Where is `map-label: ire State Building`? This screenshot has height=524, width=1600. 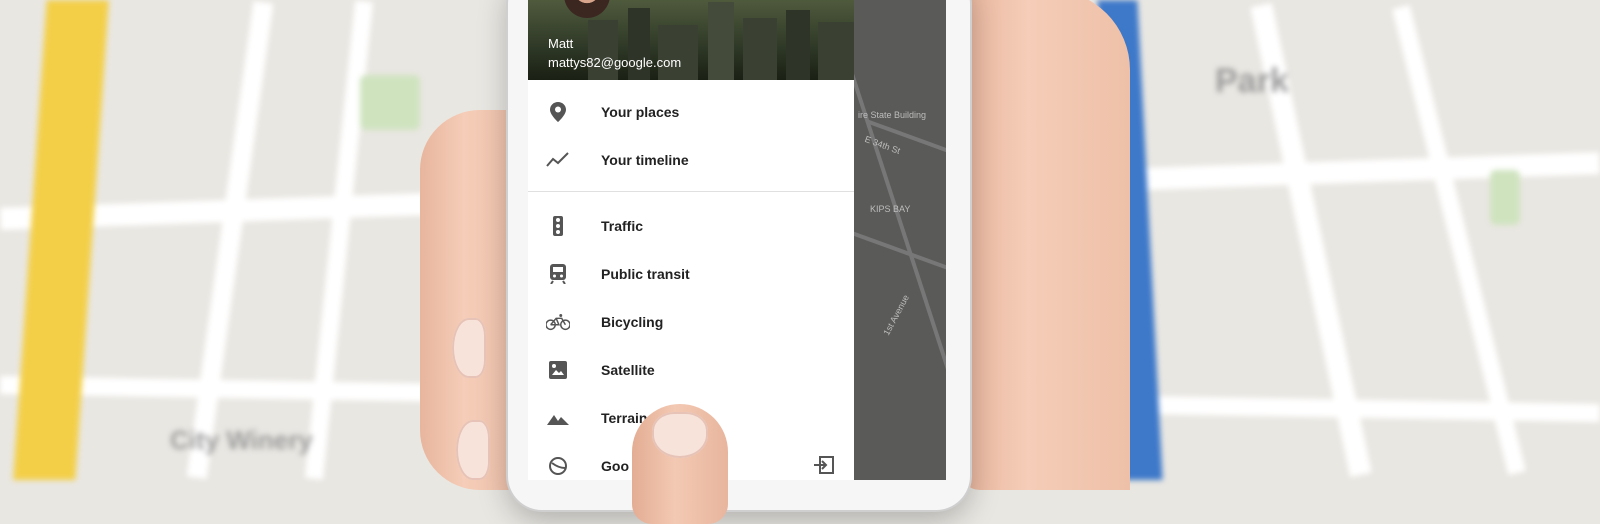 map-label: ire State Building is located at coordinates (892, 115).